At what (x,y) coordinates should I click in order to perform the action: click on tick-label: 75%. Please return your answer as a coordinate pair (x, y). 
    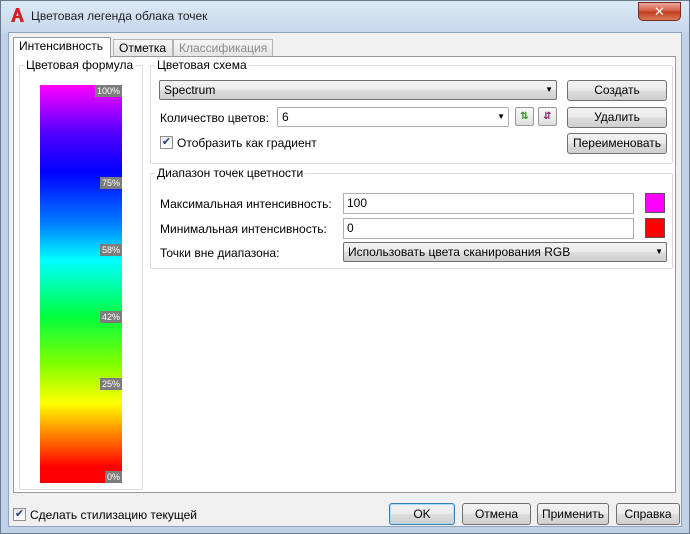
    Looking at the image, I should click on (110, 183).